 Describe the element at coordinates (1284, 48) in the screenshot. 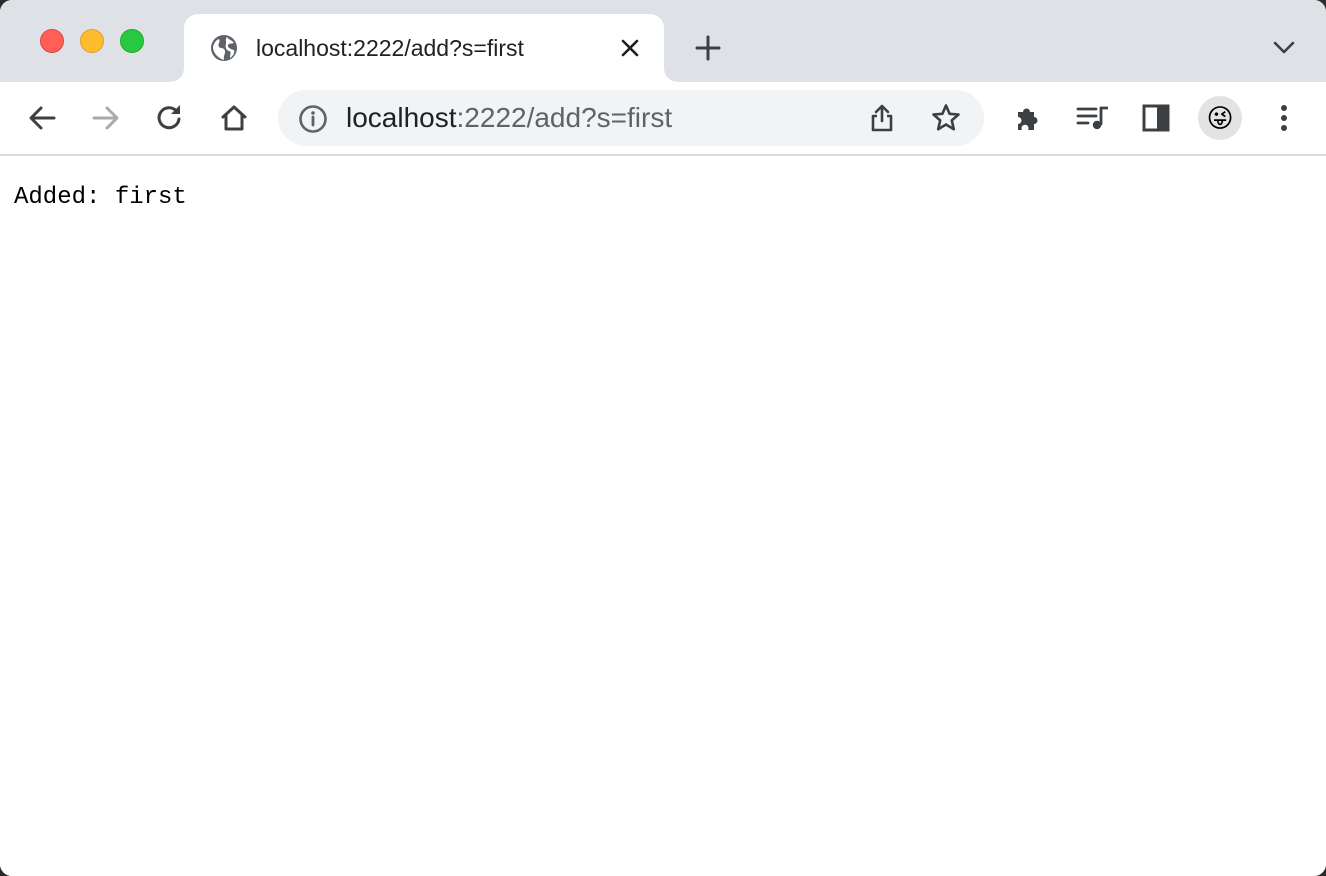

I see `chevron-down-icon` at that location.